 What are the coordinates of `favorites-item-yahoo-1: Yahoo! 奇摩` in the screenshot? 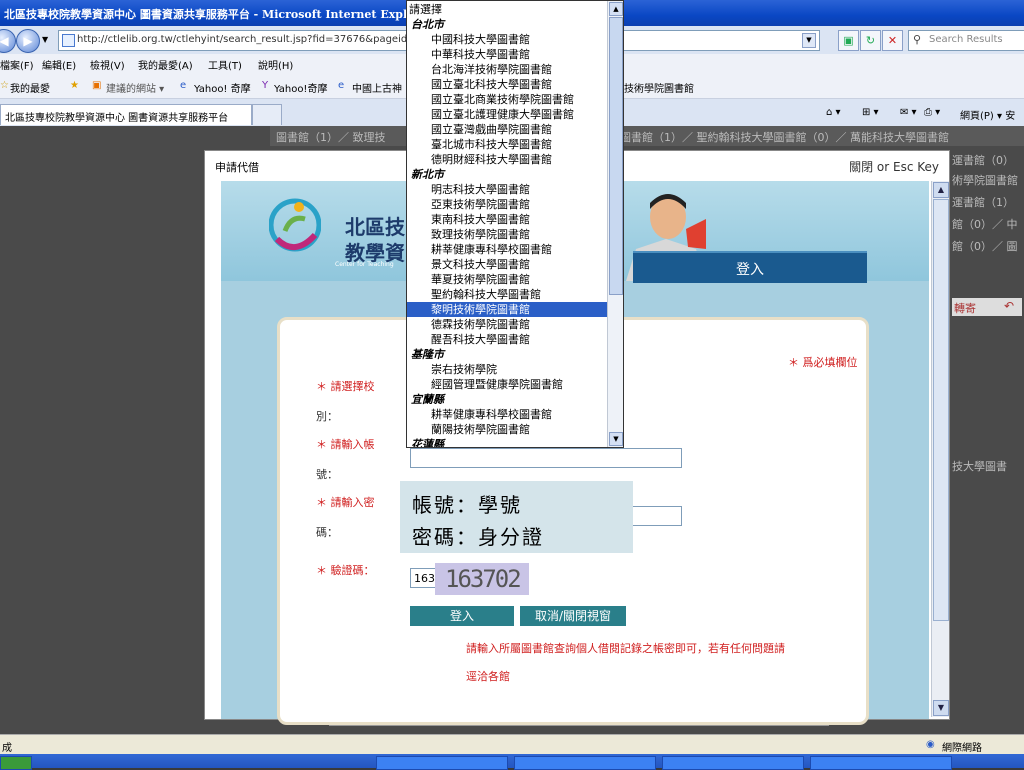 It's located at (222, 87).